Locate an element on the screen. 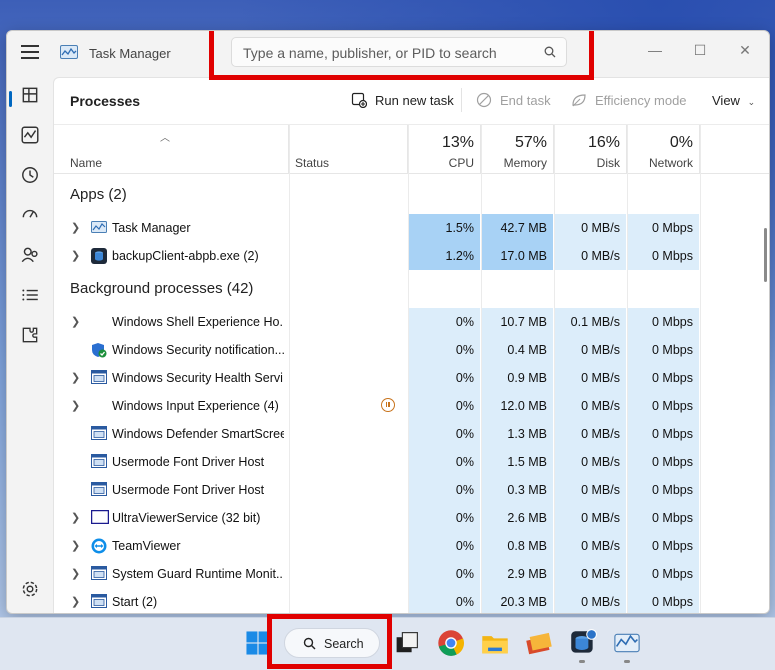 The image size is (775, 670). process-row: ❯ Task Manager 1.5% 42.7 MB 0 MB/s 0 Mbps is located at coordinates (411, 228).